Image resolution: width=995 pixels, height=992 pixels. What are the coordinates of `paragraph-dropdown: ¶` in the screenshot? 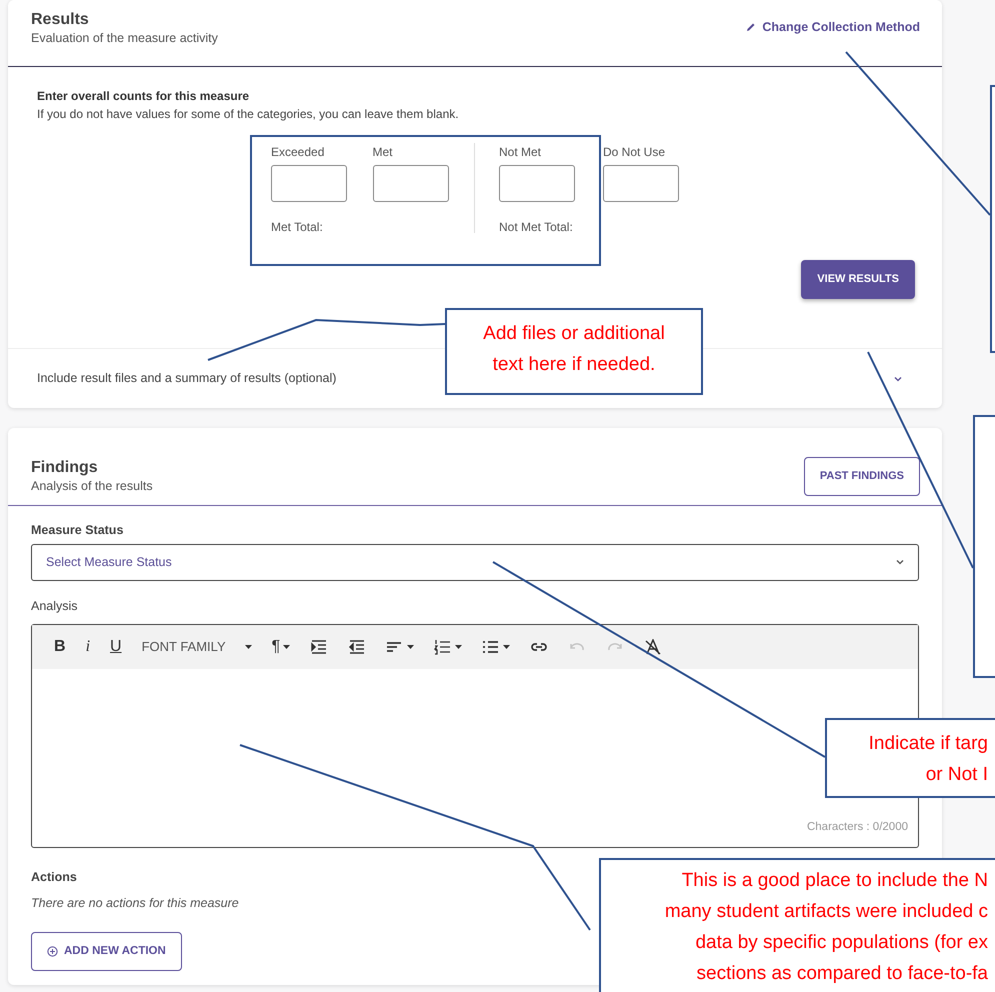 It's located at (281, 647).